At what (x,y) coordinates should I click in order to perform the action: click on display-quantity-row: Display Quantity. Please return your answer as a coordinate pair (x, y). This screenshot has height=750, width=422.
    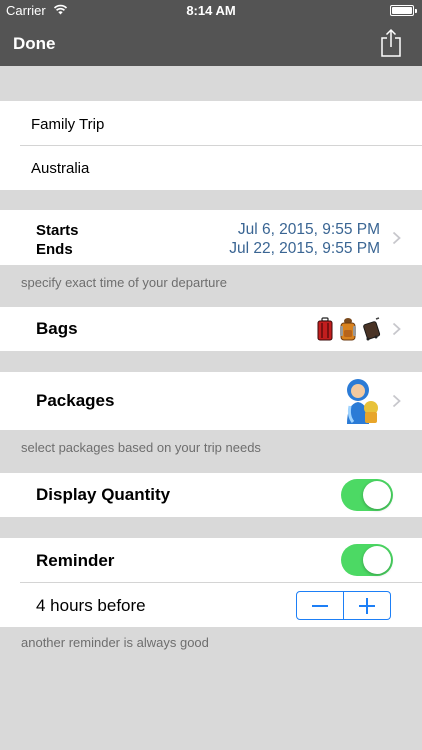
    Looking at the image, I should click on (211, 495).